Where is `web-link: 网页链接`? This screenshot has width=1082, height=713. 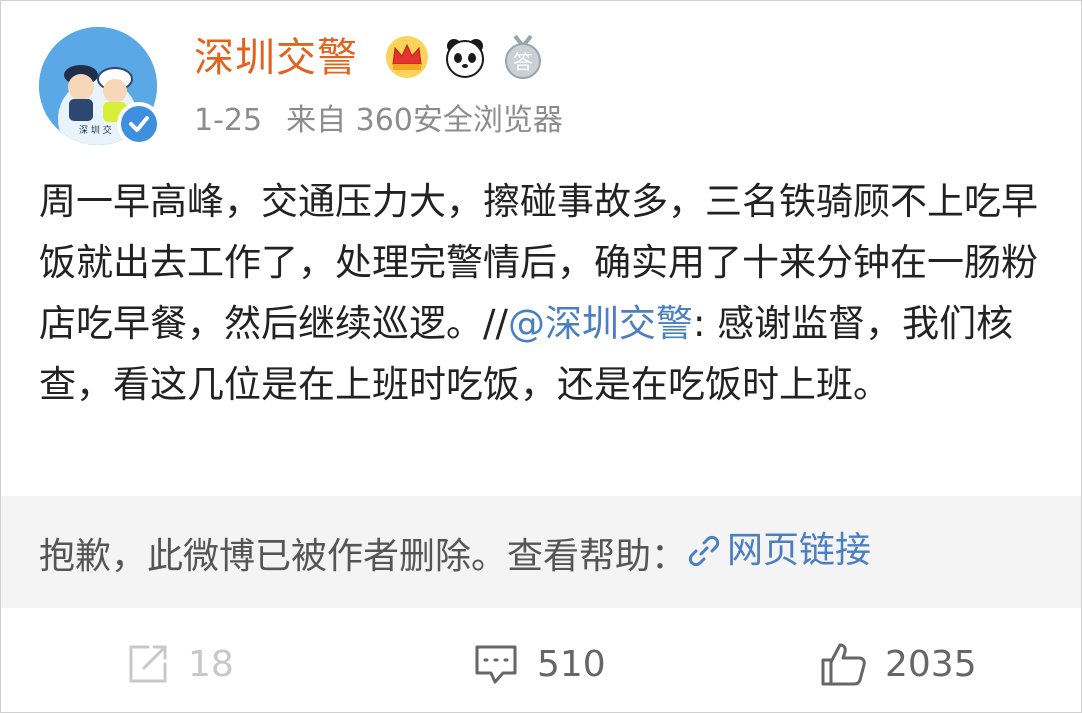
web-link: 网页链接 is located at coordinates (779, 551).